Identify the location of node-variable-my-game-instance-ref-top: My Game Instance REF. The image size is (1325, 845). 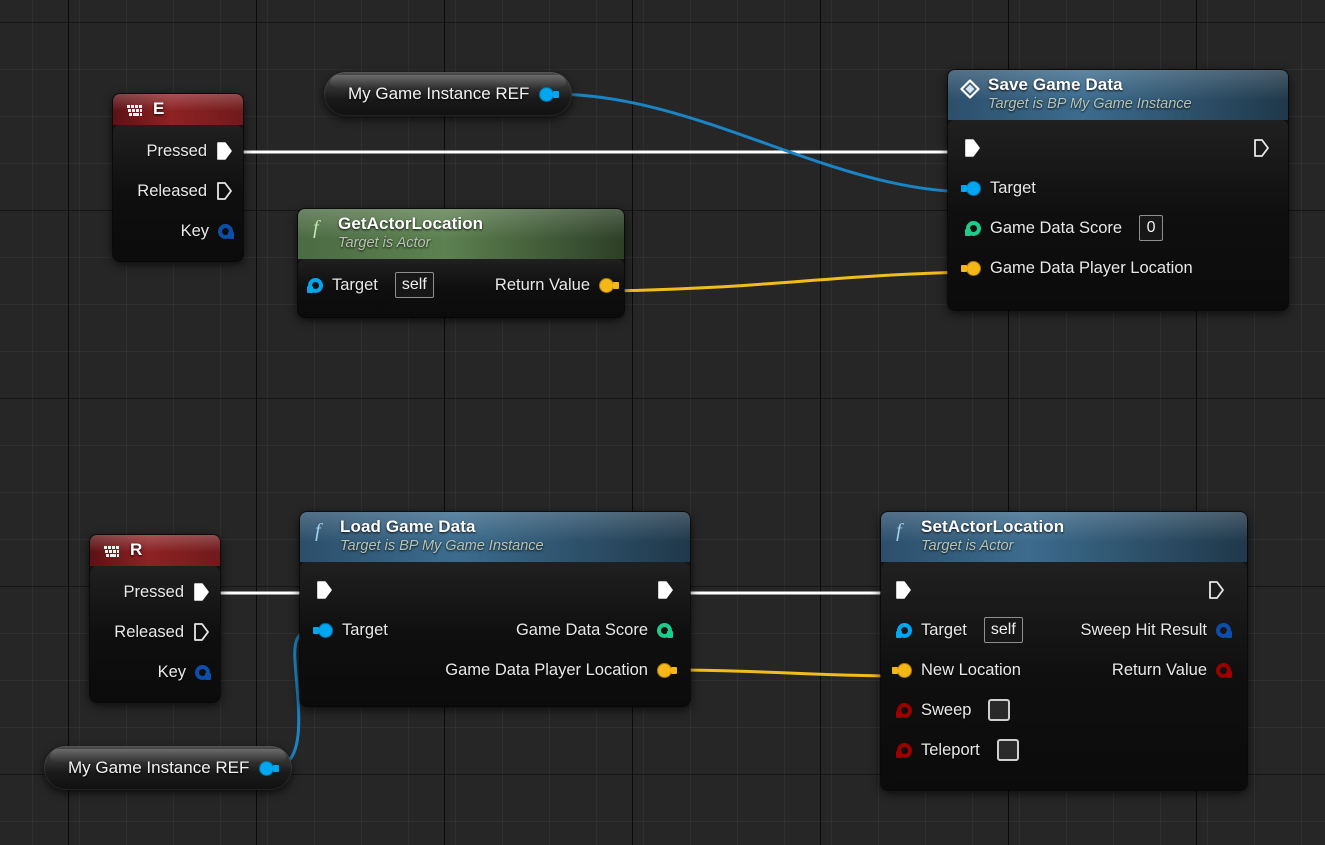
(448, 94).